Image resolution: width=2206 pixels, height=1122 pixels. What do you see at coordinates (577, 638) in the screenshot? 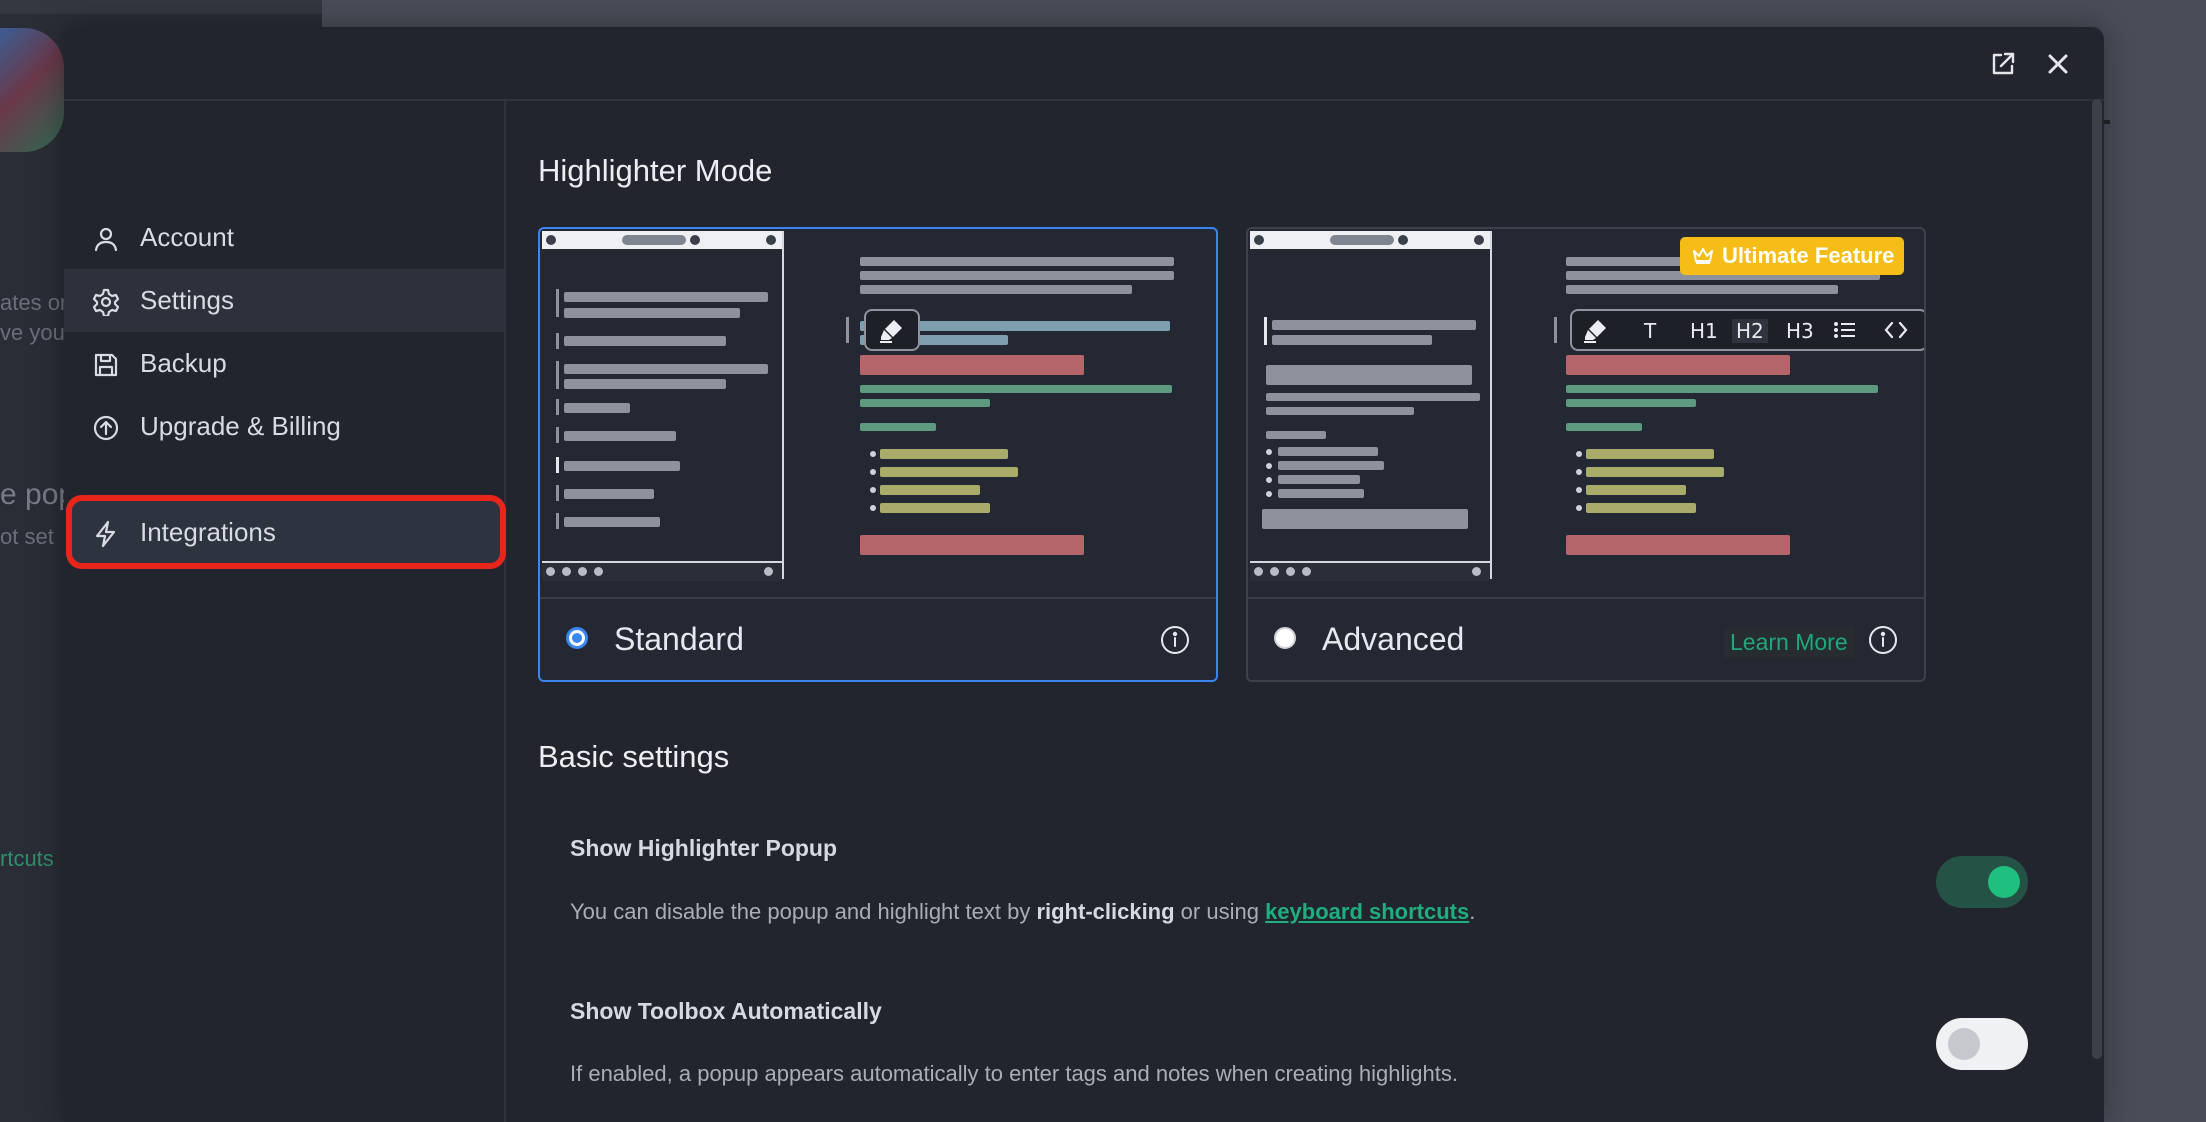
I see `standard-radio` at bounding box center [577, 638].